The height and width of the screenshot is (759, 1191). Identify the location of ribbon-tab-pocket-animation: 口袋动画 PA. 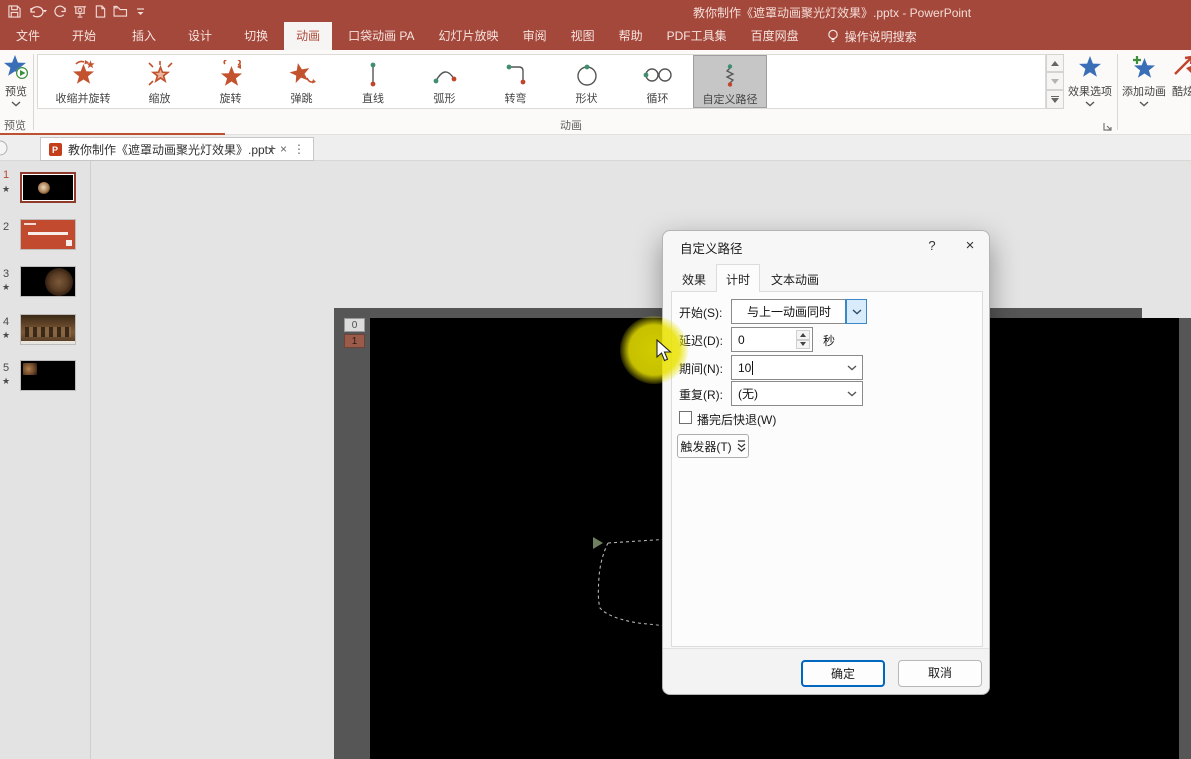
(381, 36).